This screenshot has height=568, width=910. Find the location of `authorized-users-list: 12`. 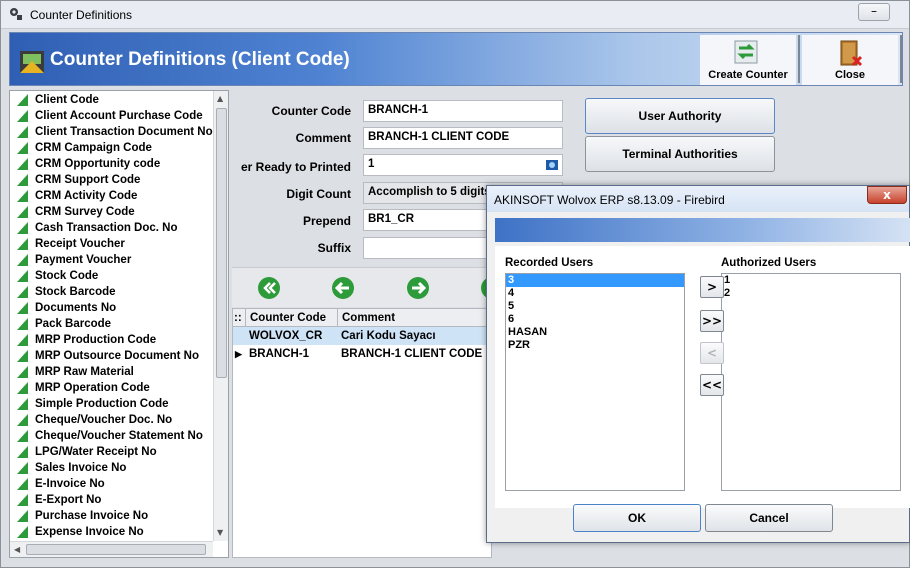

authorized-users-list: 12 is located at coordinates (811, 382).